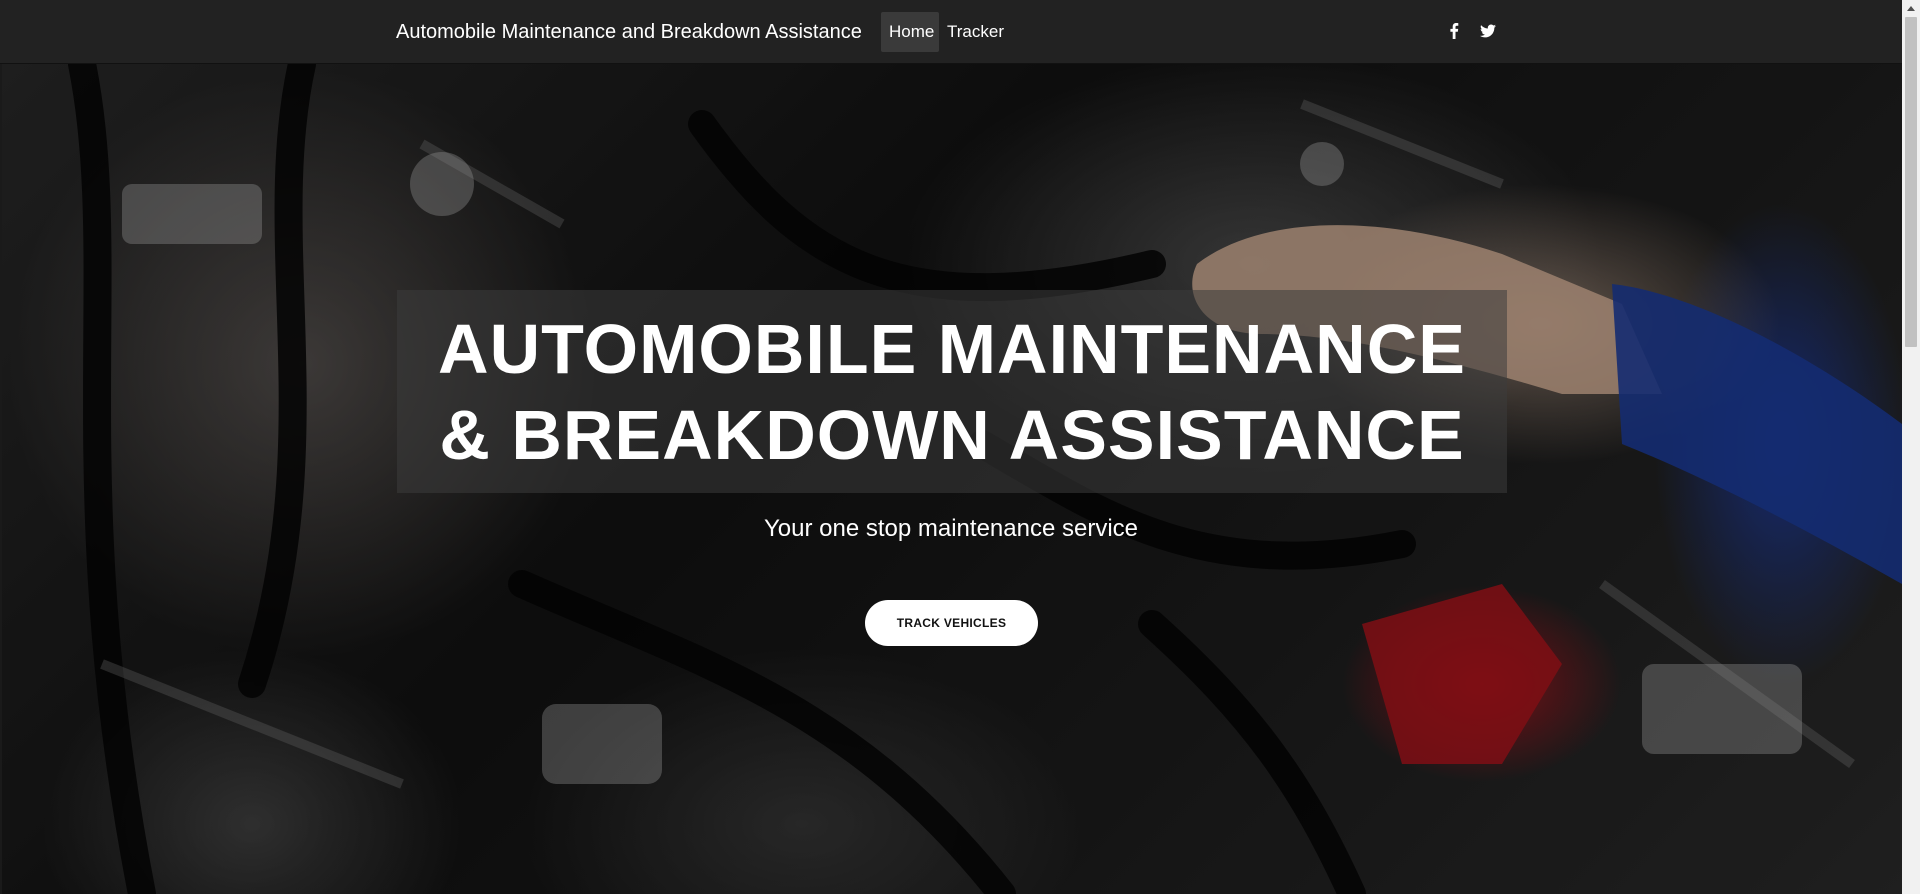 This screenshot has width=1920, height=894. Describe the element at coordinates (910, 32) in the screenshot. I see `nav-item-home: Home` at that location.